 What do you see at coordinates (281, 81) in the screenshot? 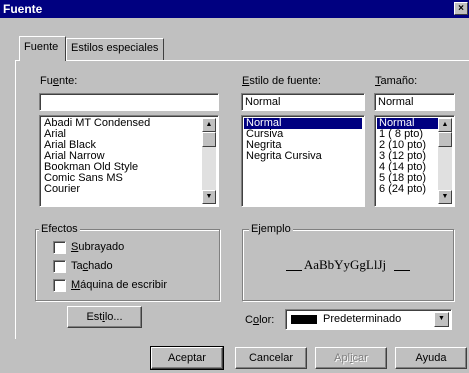
I see `style-label: Estilo de fuente:` at bounding box center [281, 81].